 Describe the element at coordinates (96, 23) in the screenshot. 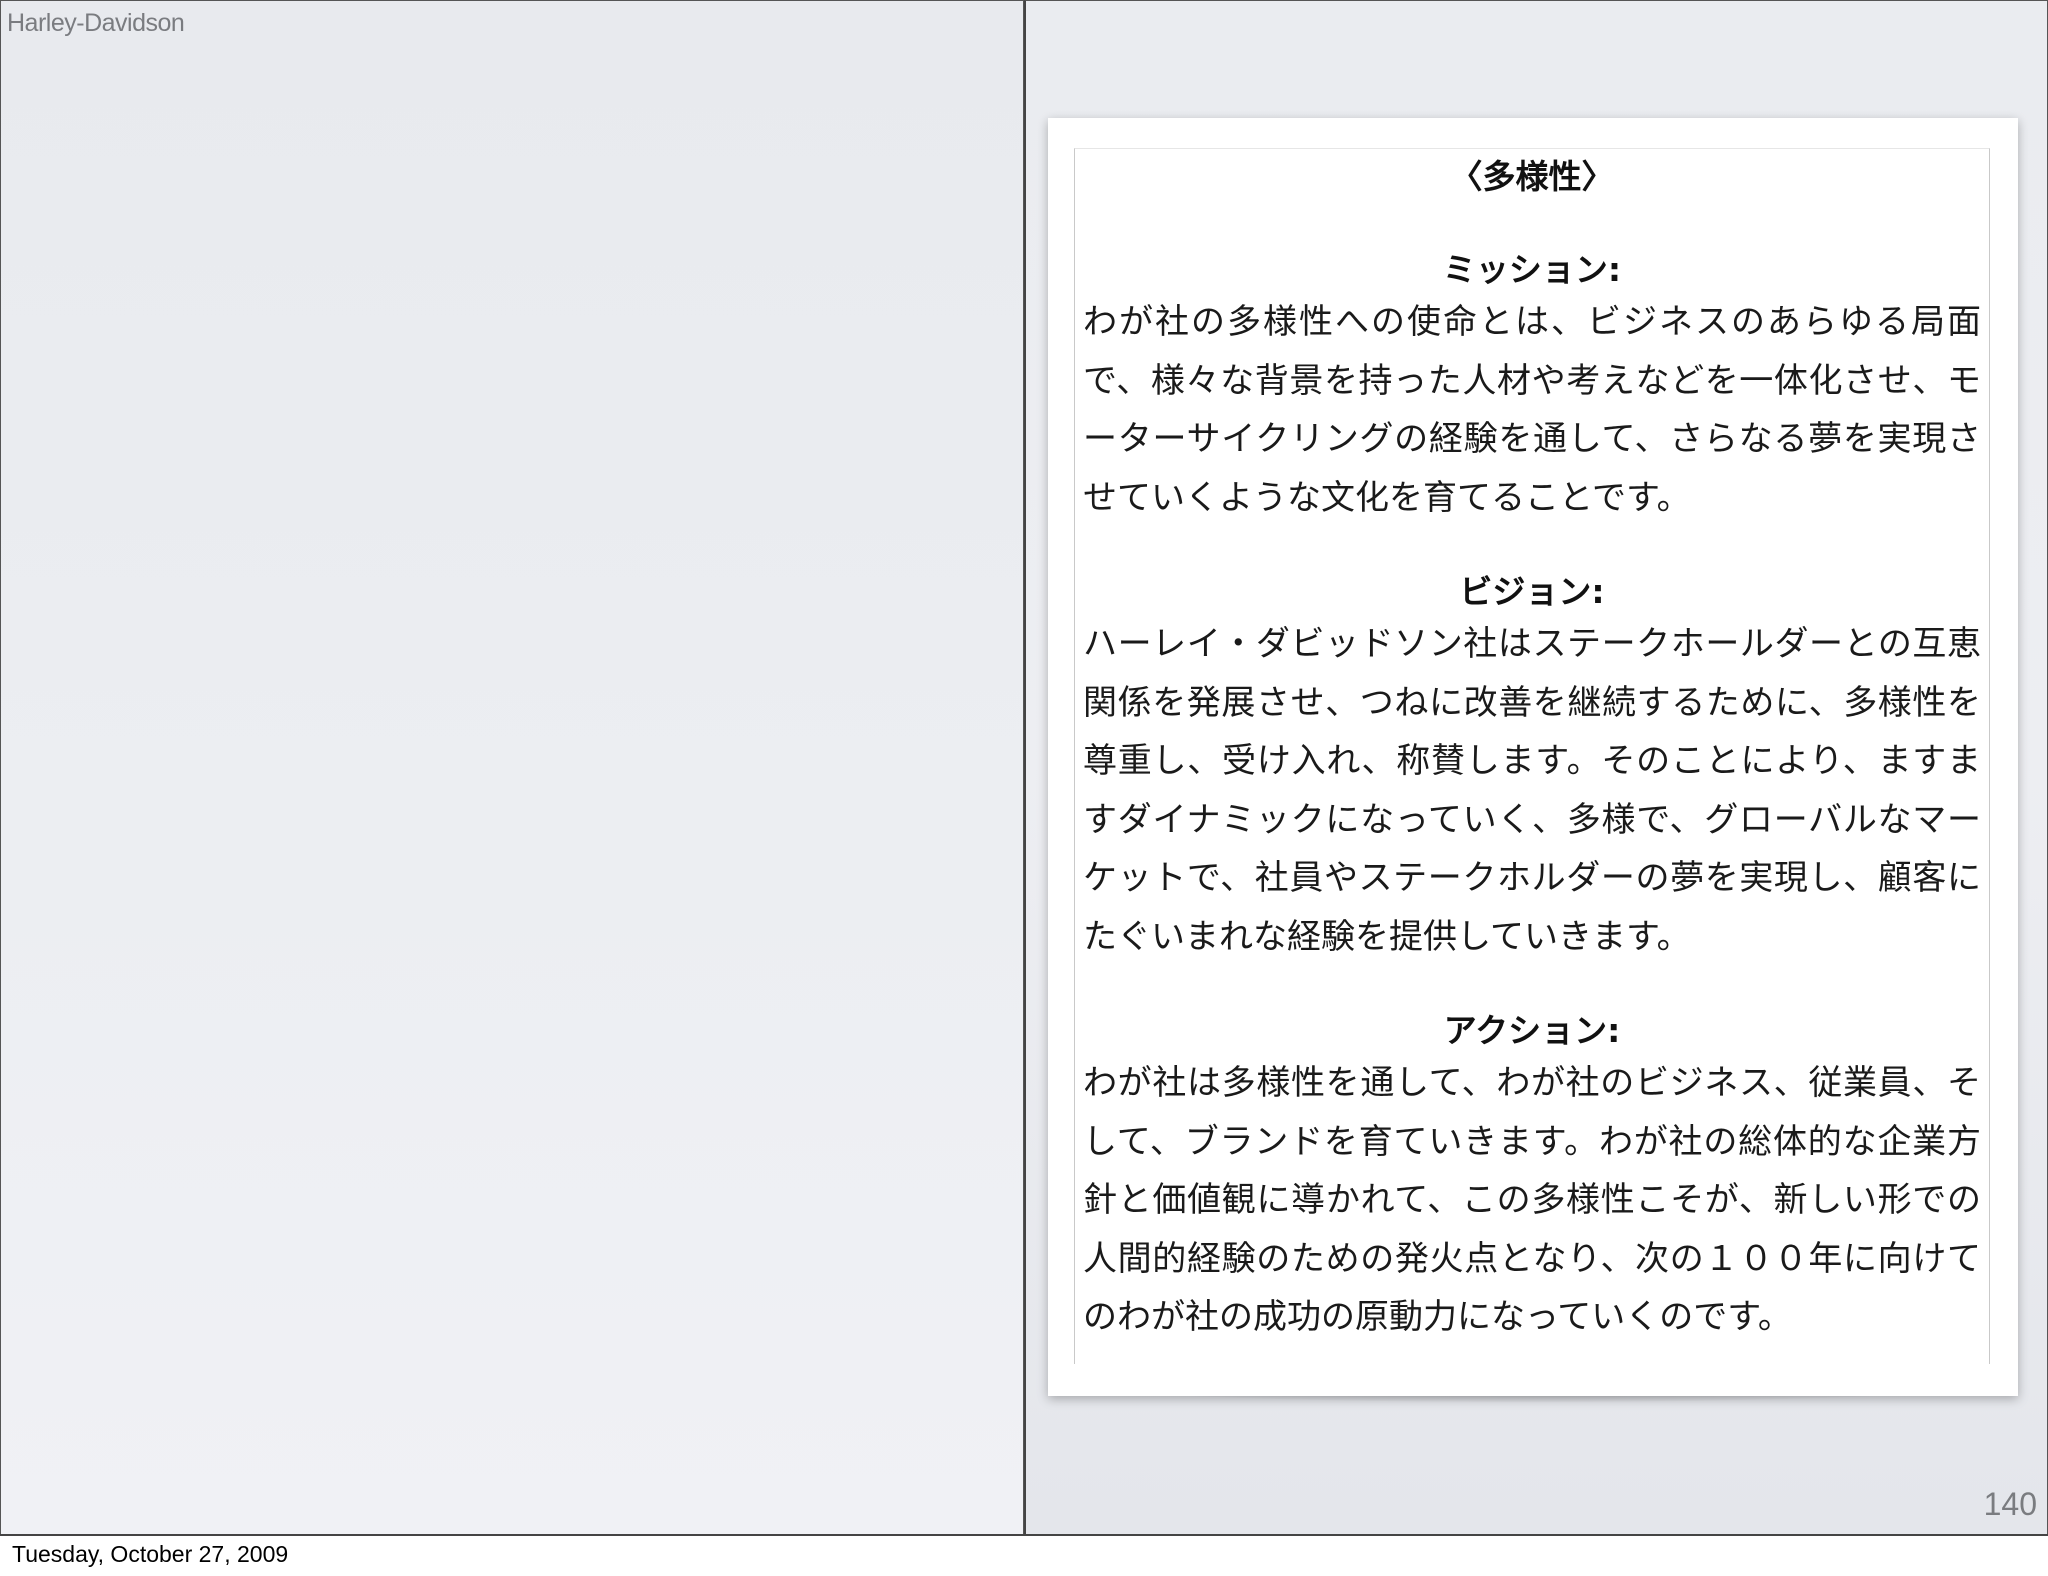

I see `document-title: Harley-Davidson` at that location.